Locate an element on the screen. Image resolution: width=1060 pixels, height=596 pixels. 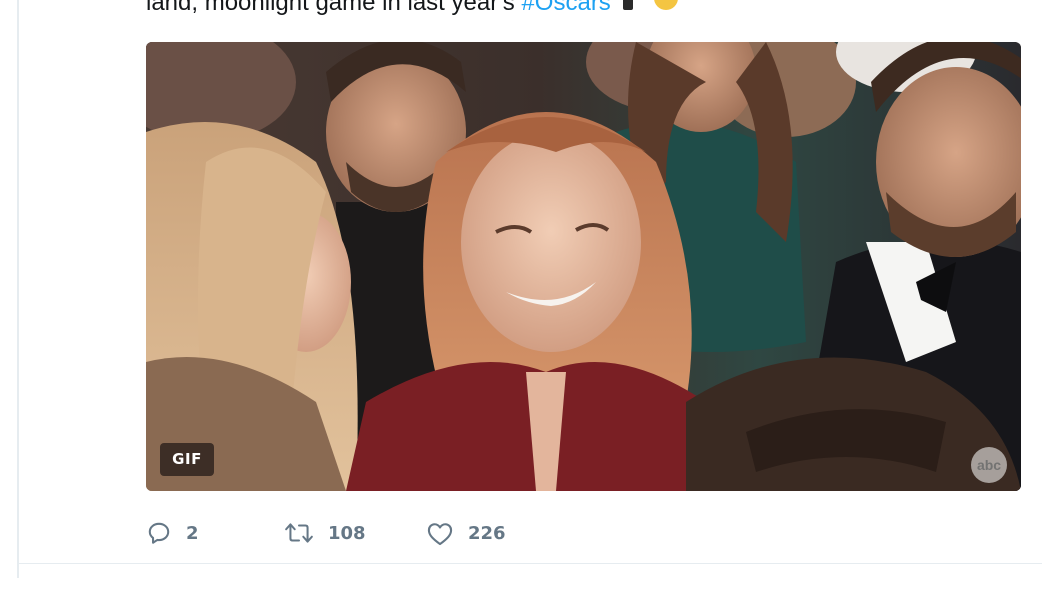
network-watermark: abc is located at coordinates (989, 465).